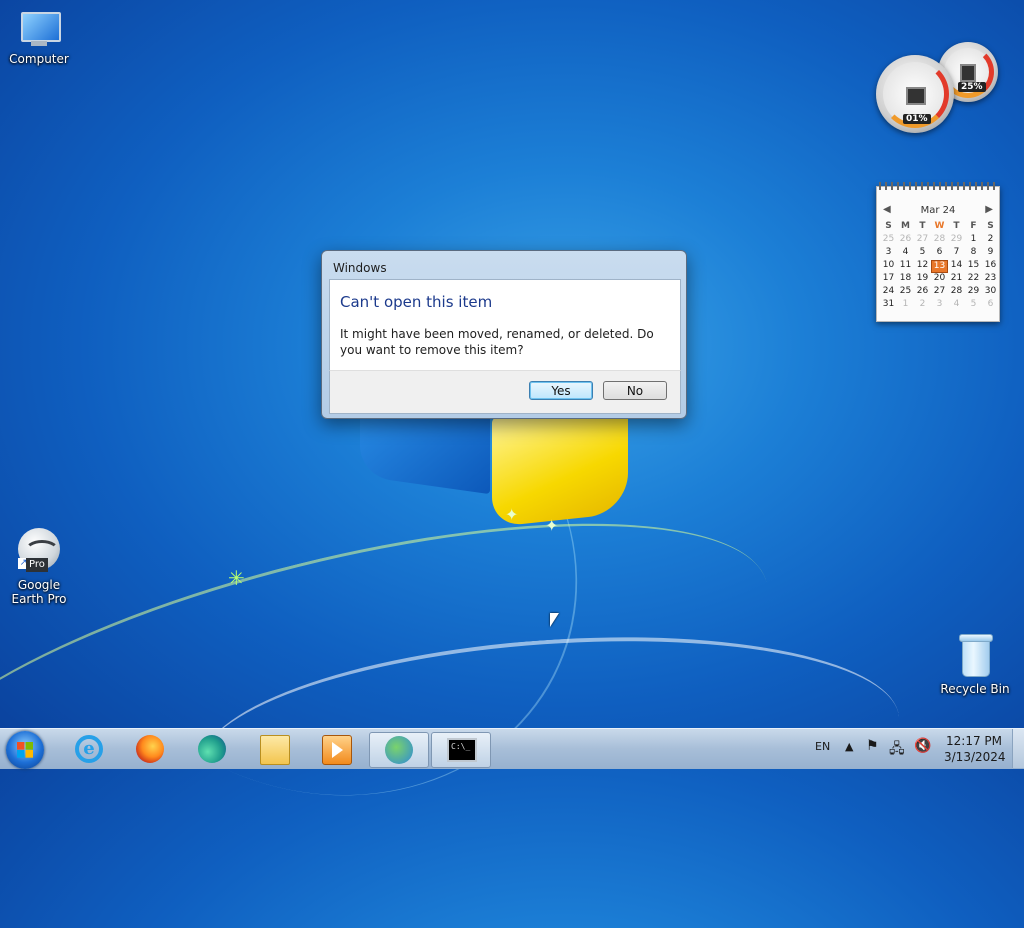 This screenshot has height=928, width=1024. What do you see at coordinates (972, 87) in the screenshot?
I see `memory-percent: 25%` at bounding box center [972, 87].